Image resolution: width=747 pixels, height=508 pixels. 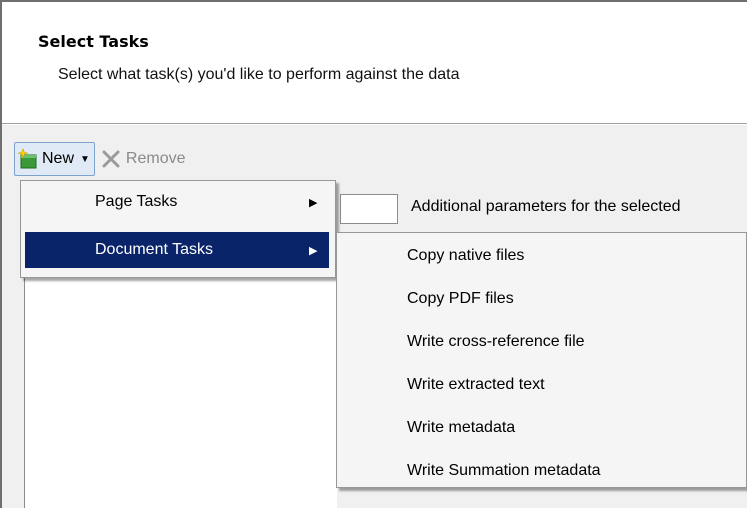 I want to click on submenu-item-write-cross-reference-file: Write cross-reference file, so click(x=496, y=342).